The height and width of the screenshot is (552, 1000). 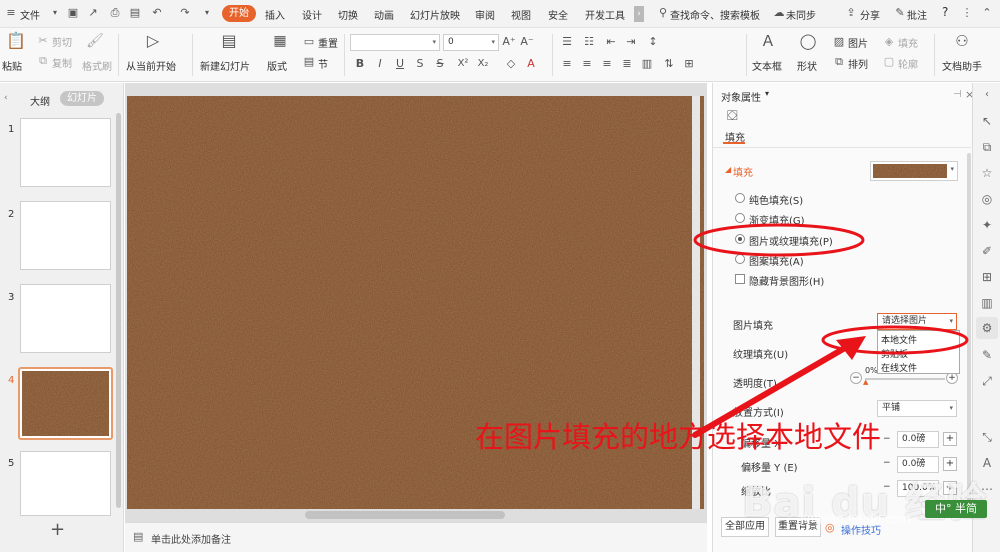 I want to click on ime-indicator: 中° 半简, so click(x=956, y=509).